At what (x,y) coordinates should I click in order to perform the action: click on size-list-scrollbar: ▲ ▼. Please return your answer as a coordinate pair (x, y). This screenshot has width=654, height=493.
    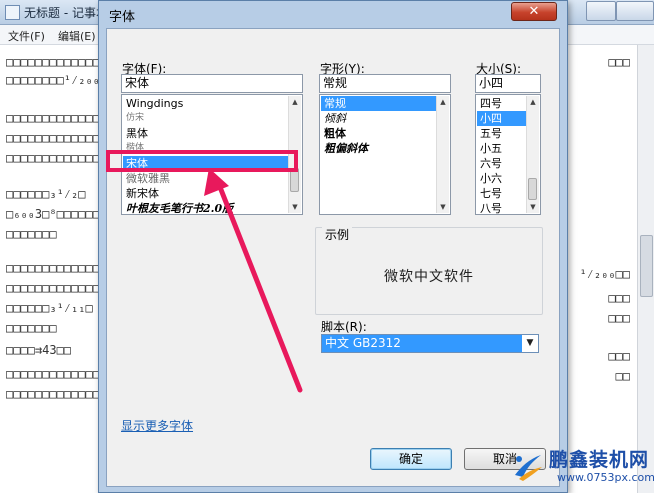
    Looking at the image, I should click on (532, 154).